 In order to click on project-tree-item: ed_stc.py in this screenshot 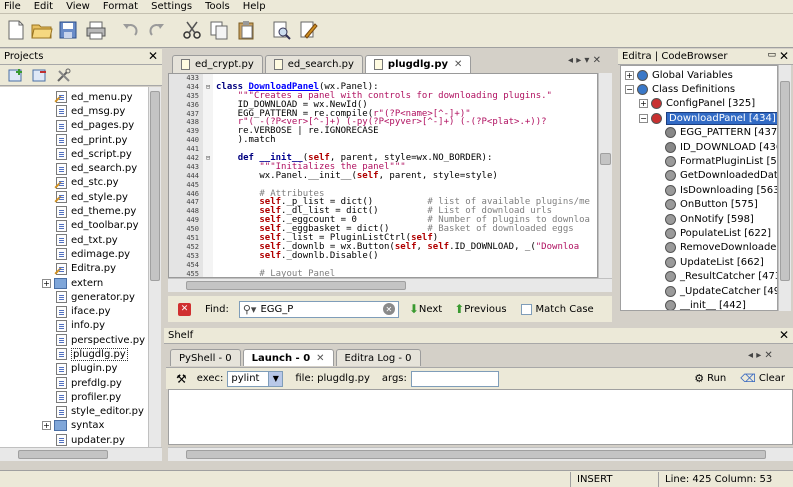, I will do `click(74, 183)`.